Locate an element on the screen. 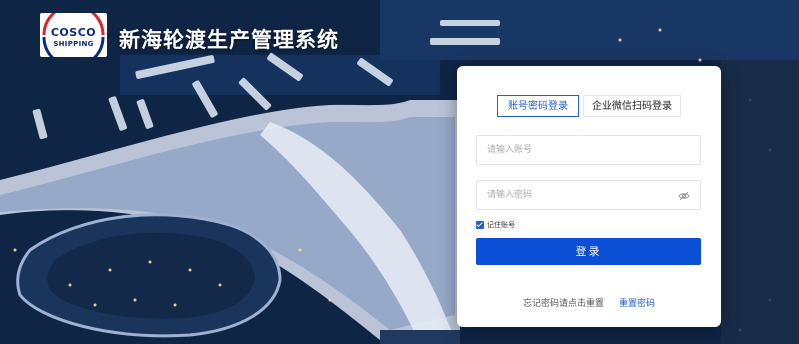 The image size is (799, 344). tab-account-password-login: 账号密码登录 is located at coordinates (538, 106).